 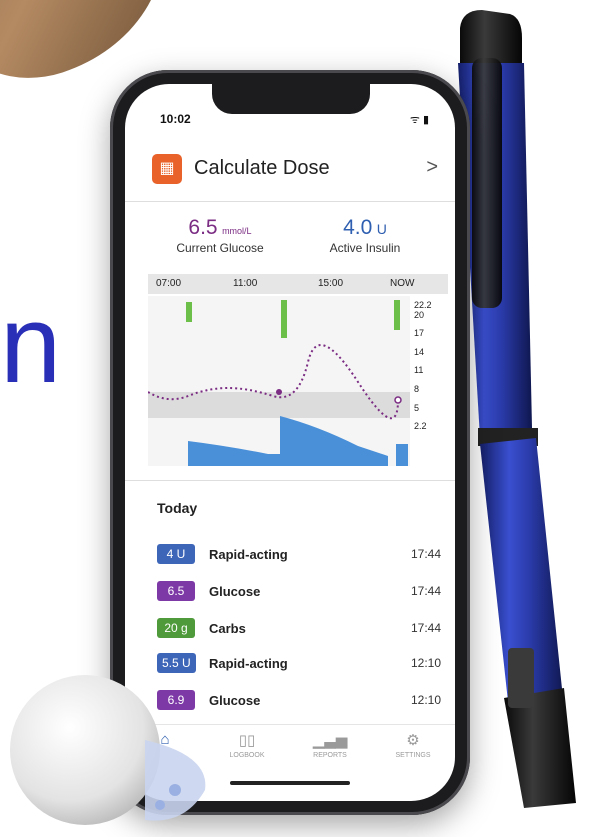 What do you see at coordinates (167, 169) in the screenshot?
I see `calculator-icon: ▦` at bounding box center [167, 169].